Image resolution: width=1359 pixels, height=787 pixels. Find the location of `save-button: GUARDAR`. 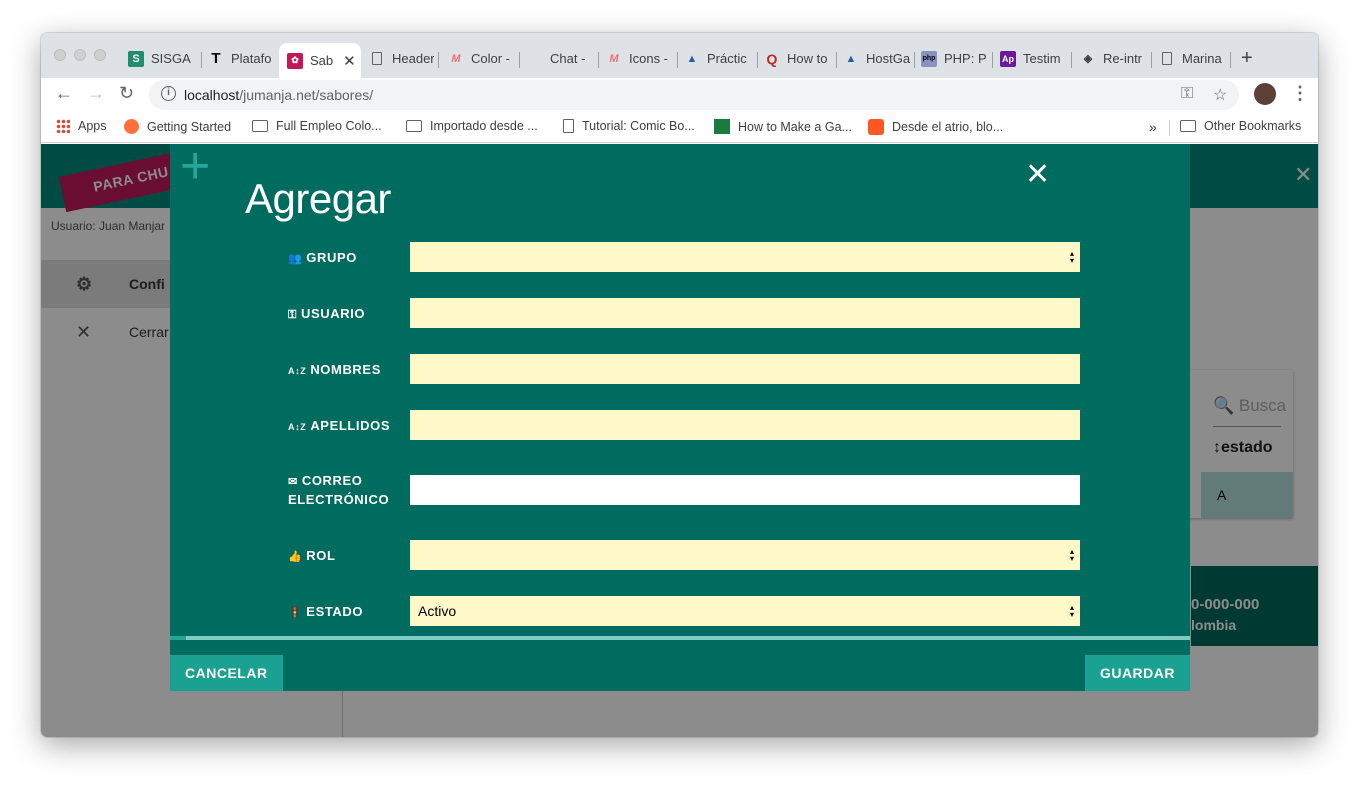

save-button: GUARDAR is located at coordinates (1137, 673).